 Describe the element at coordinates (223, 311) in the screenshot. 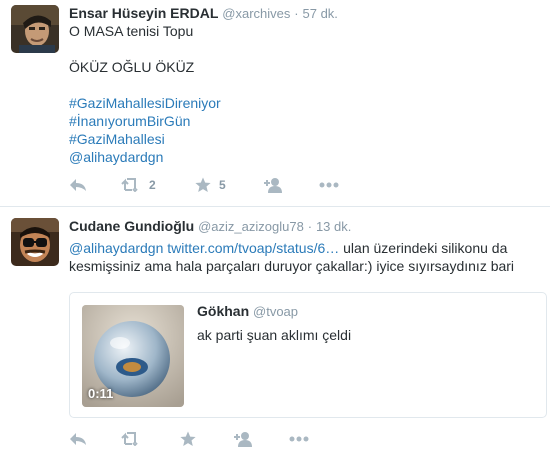

I see `card-fullname: Gökhan` at that location.